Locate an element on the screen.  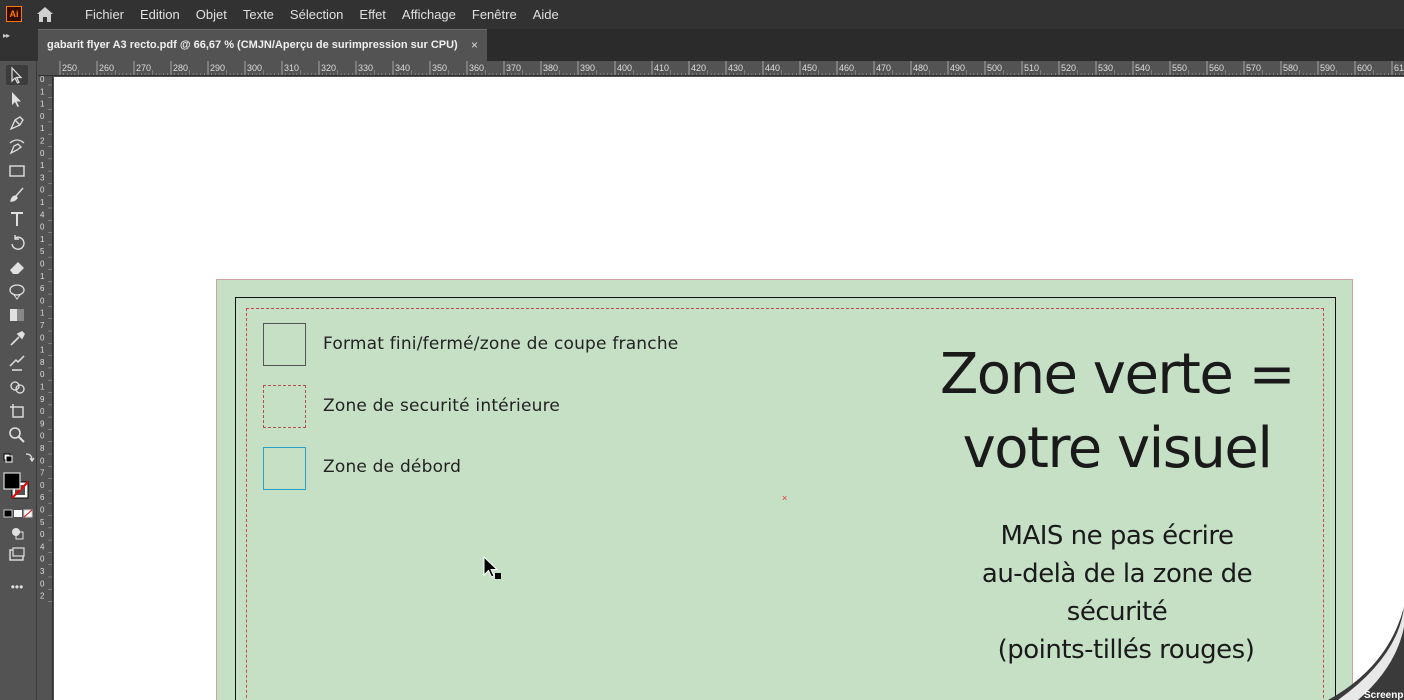
shape-builder-tool-icon is located at coordinates (17, 387).